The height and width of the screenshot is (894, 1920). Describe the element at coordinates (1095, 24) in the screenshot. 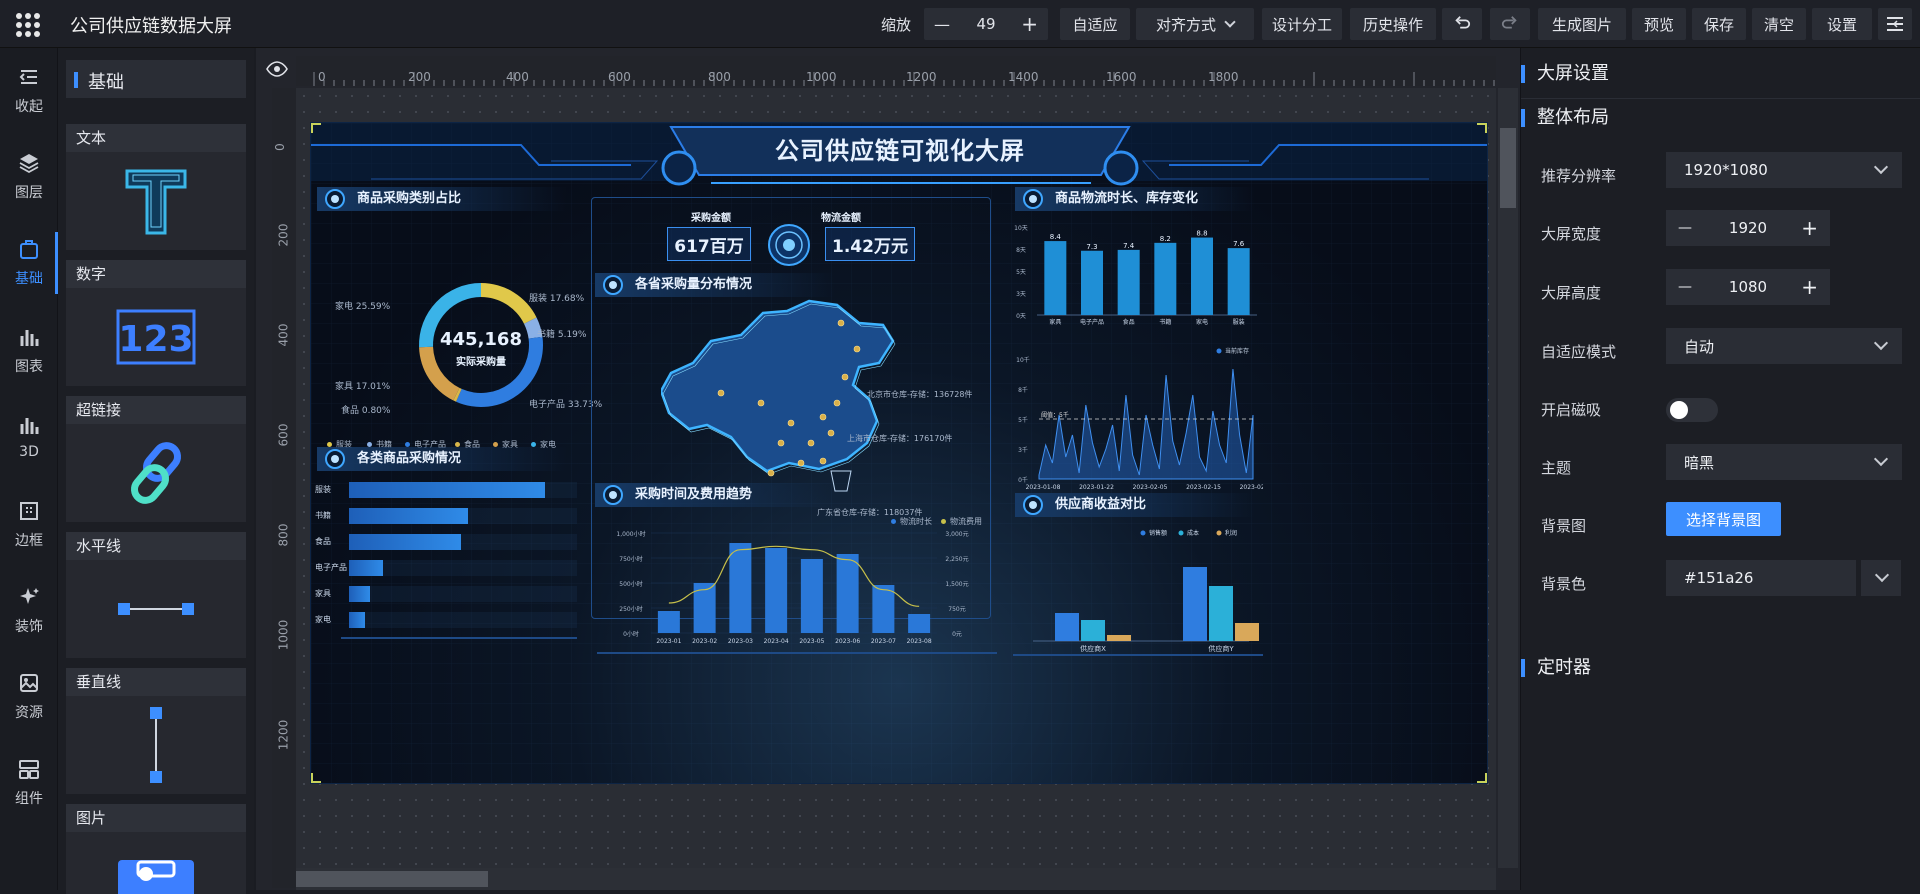

I see `auto-fit-button: 自适应` at that location.